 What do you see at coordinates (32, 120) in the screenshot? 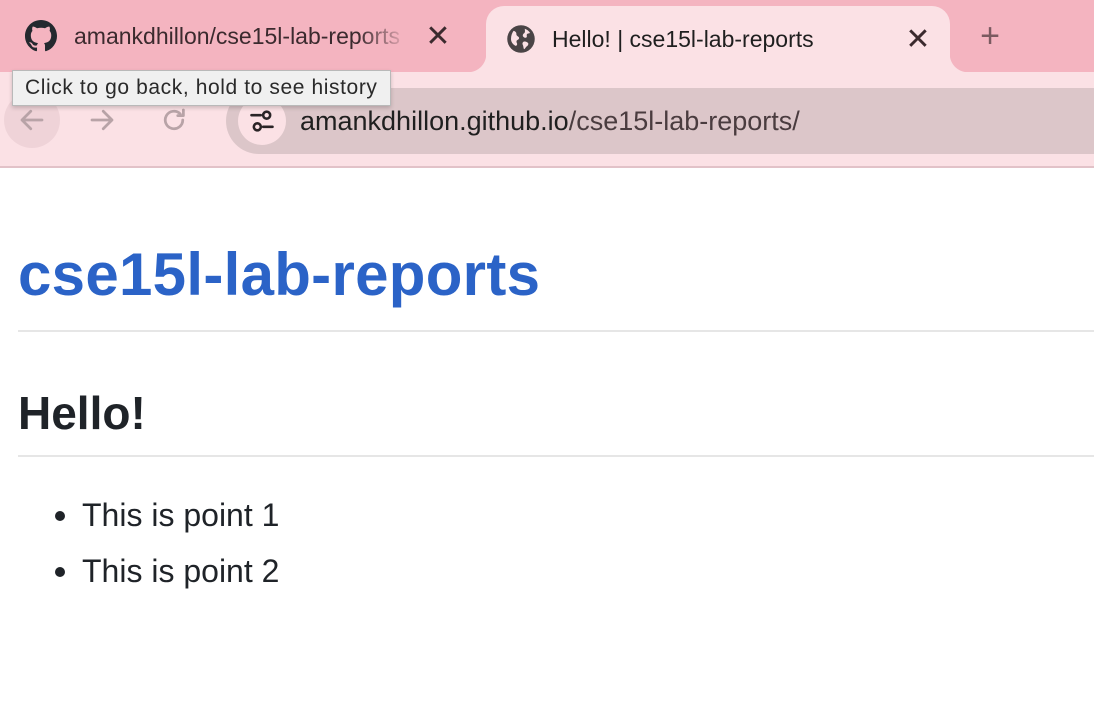
I see `arrow-left-icon` at bounding box center [32, 120].